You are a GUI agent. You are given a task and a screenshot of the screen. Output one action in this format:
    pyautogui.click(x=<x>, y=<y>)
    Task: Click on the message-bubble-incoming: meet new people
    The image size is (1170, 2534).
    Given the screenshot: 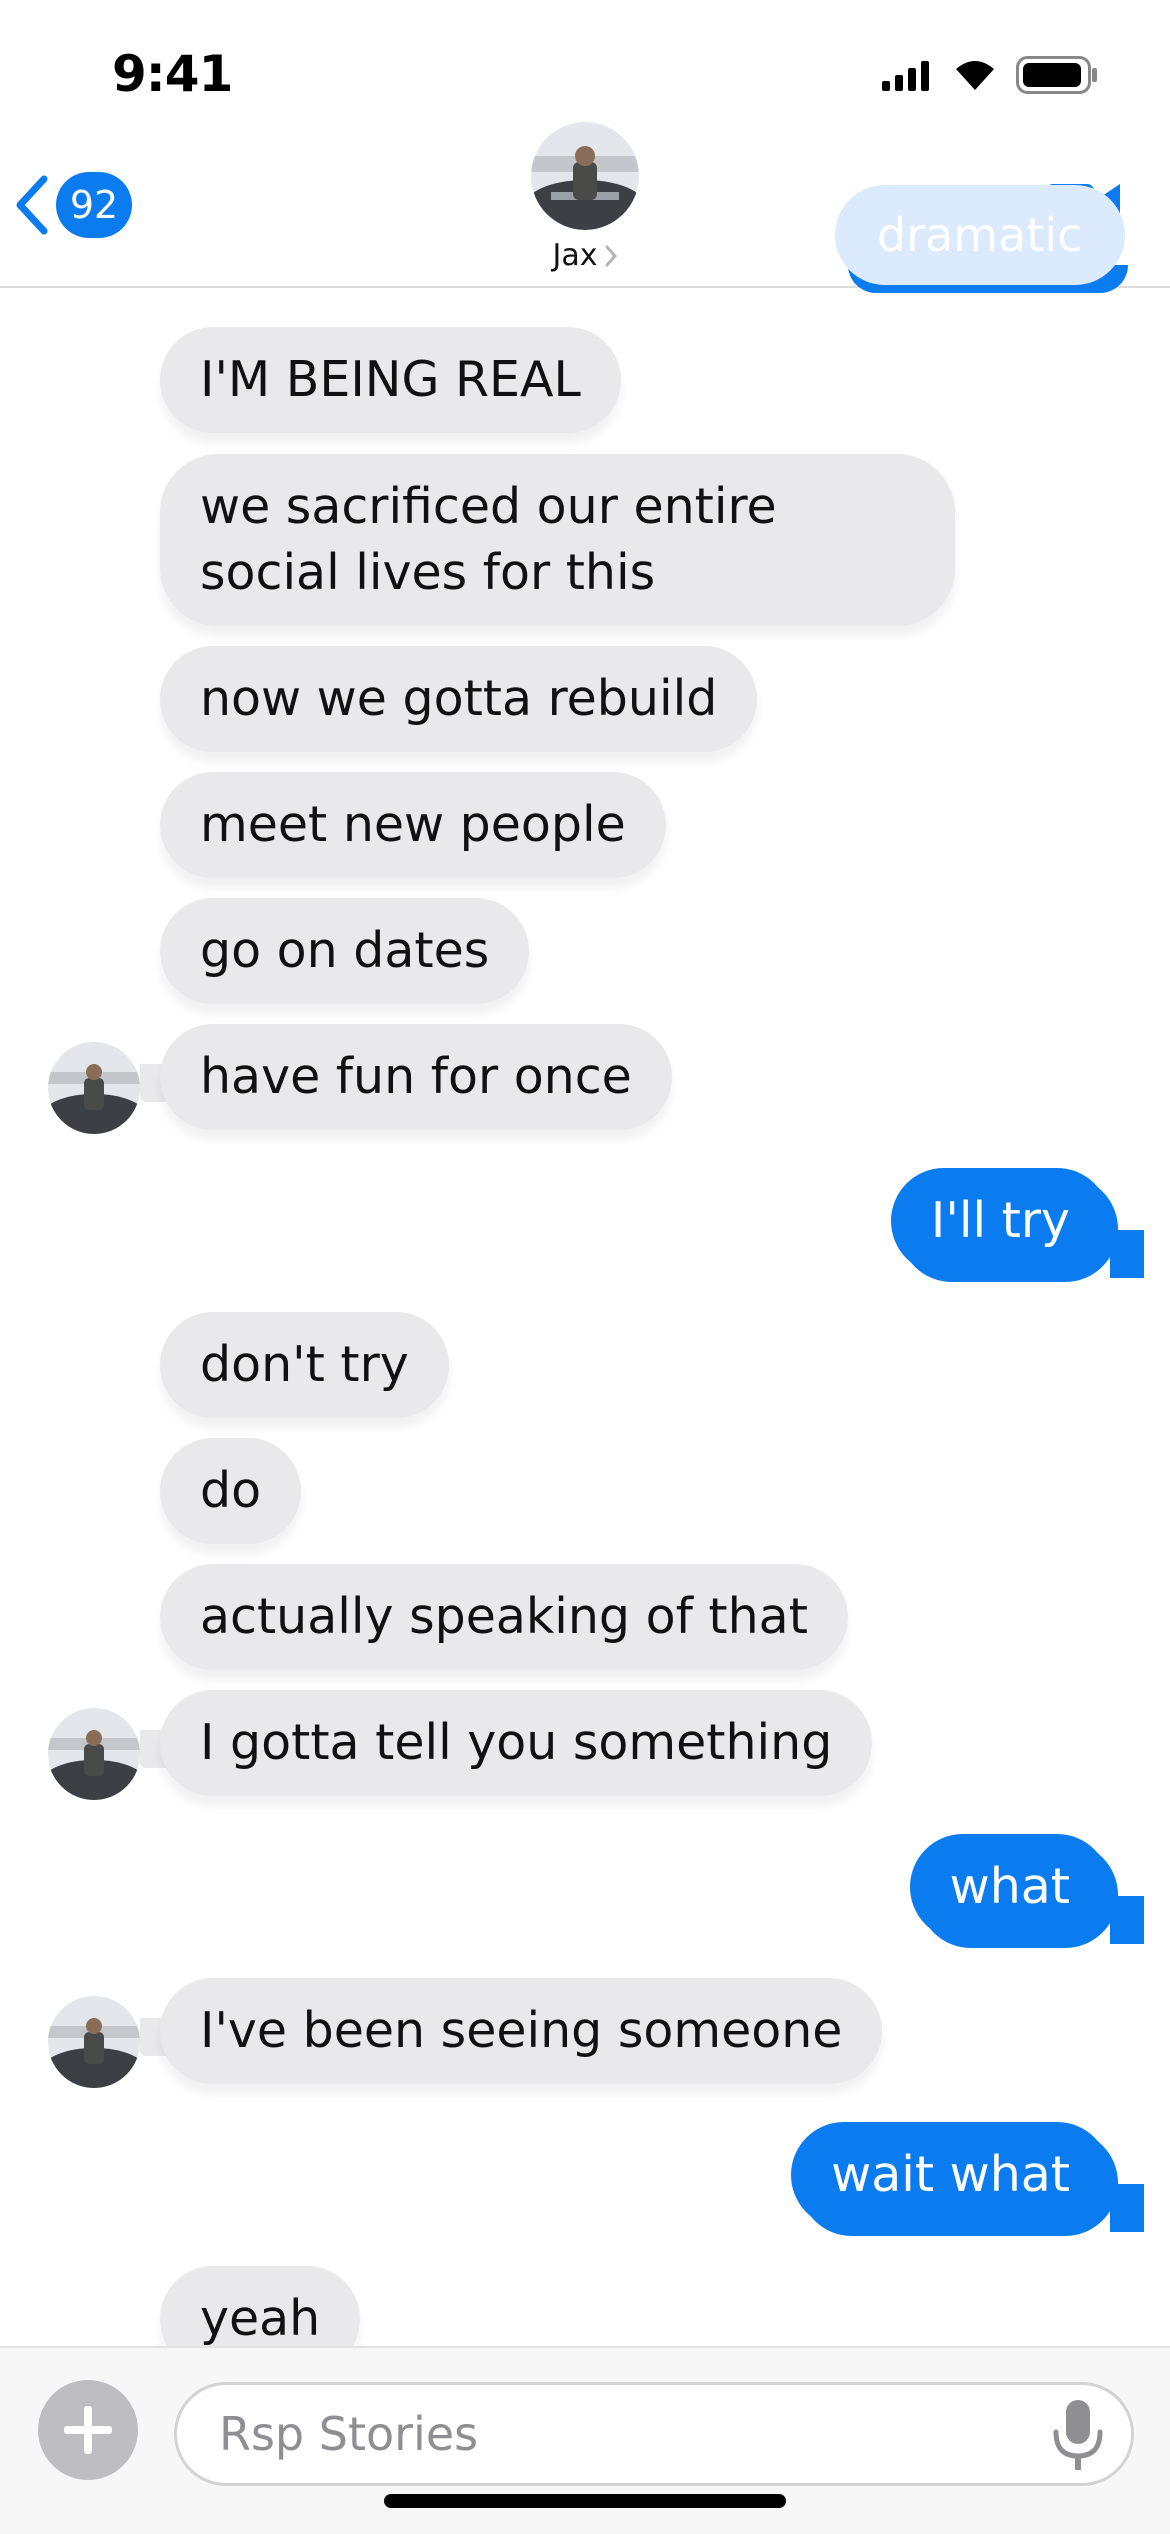 What is the action you would take?
    pyautogui.click(x=413, y=825)
    